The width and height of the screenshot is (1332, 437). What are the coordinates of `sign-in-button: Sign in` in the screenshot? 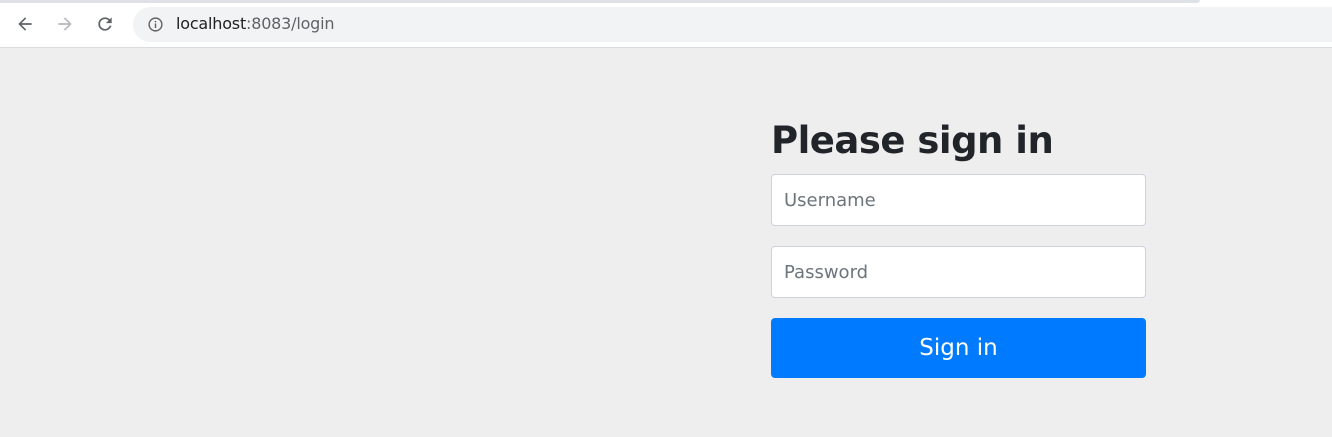 It's located at (958, 348).